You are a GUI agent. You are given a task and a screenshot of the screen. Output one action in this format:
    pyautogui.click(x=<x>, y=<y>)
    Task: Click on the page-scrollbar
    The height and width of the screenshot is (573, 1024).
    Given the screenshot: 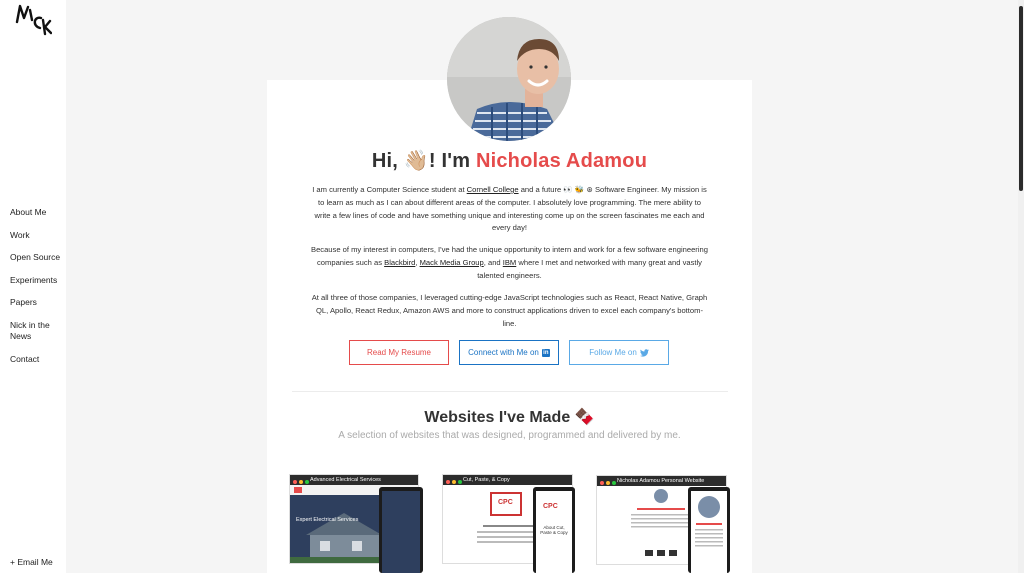 What is the action you would take?
    pyautogui.click(x=1021, y=286)
    